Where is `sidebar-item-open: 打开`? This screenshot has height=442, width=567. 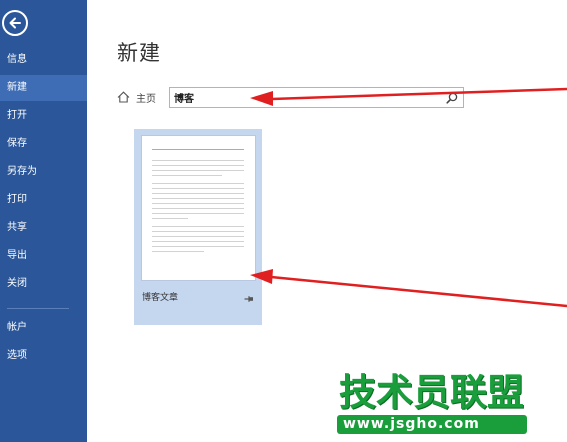 sidebar-item-open: 打开 is located at coordinates (43, 116).